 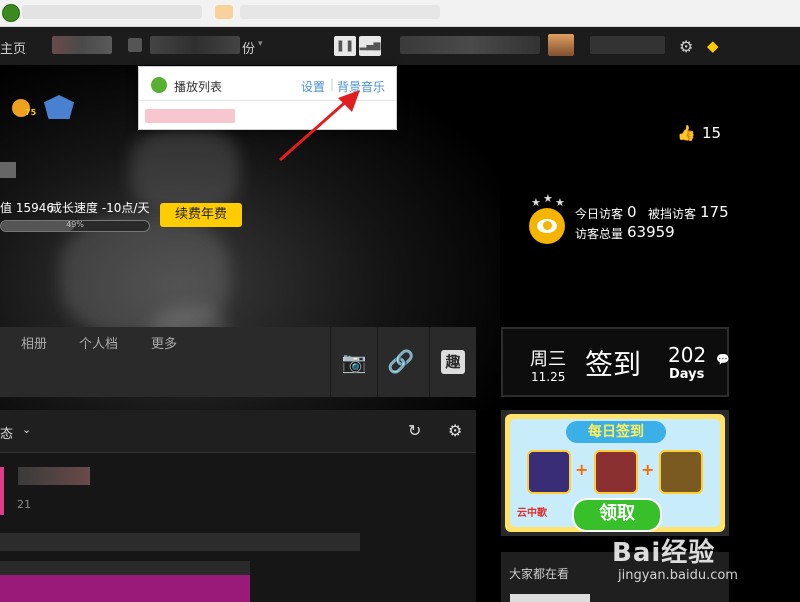 I want to click on pause-icon: ❚❚, so click(x=345, y=46).